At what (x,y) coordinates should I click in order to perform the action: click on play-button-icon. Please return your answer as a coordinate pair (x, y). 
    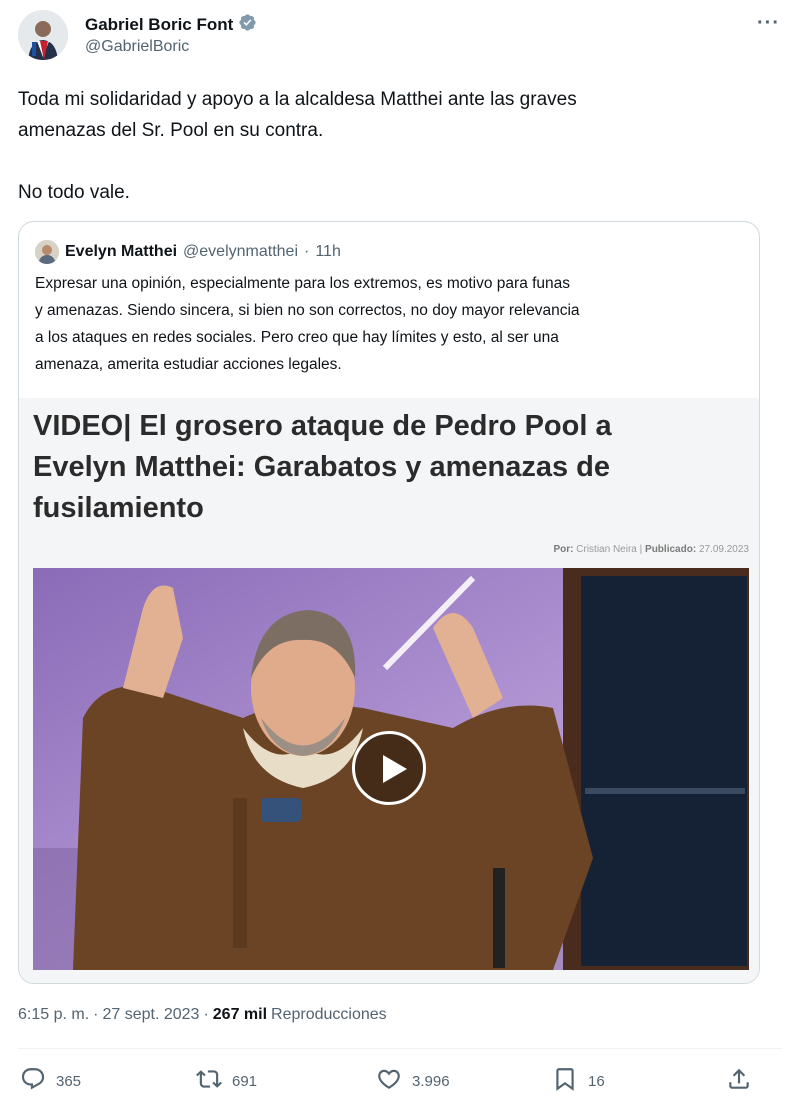
    Looking at the image, I should click on (389, 768).